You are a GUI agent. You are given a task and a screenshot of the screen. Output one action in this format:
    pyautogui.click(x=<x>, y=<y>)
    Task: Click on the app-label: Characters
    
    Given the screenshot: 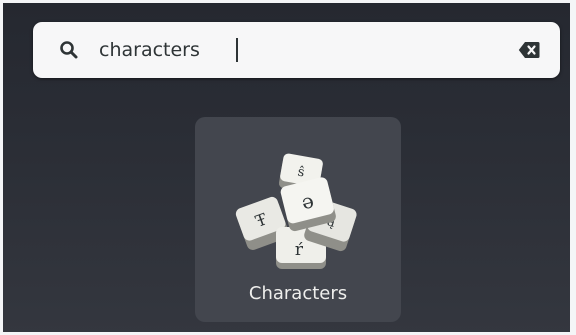 What is the action you would take?
    pyautogui.click(x=298, y=293)
    